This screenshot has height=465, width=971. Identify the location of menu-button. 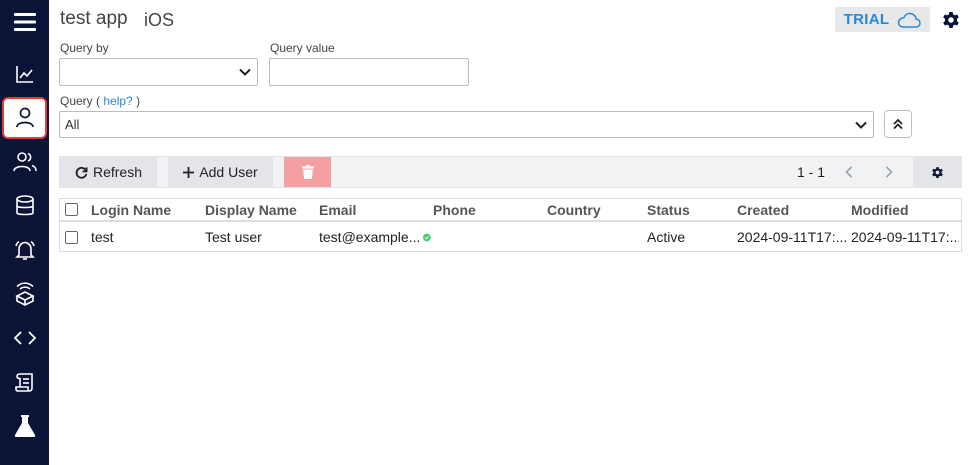
(24, 22).